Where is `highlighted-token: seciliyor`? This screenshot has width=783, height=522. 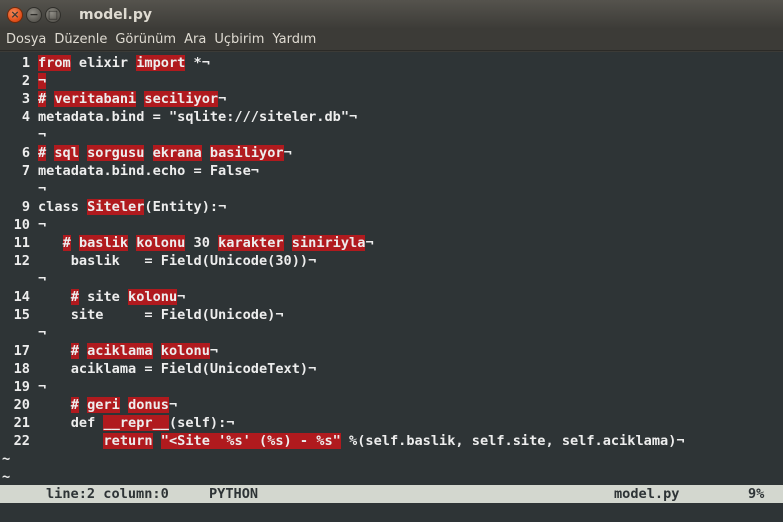 highlighted-token: seciliyor is located at coordinates (181, 99).